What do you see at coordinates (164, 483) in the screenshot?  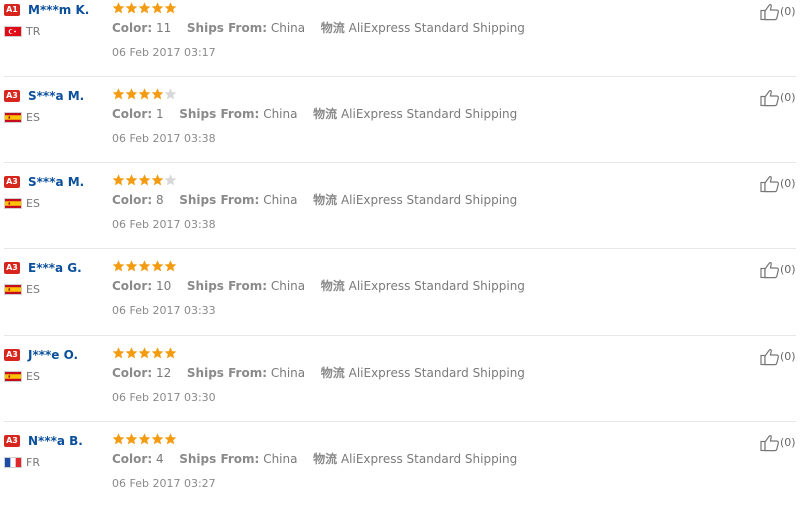 I see `review-date: 06 Feb 2017 03:27` at bounding box center [164, 483].